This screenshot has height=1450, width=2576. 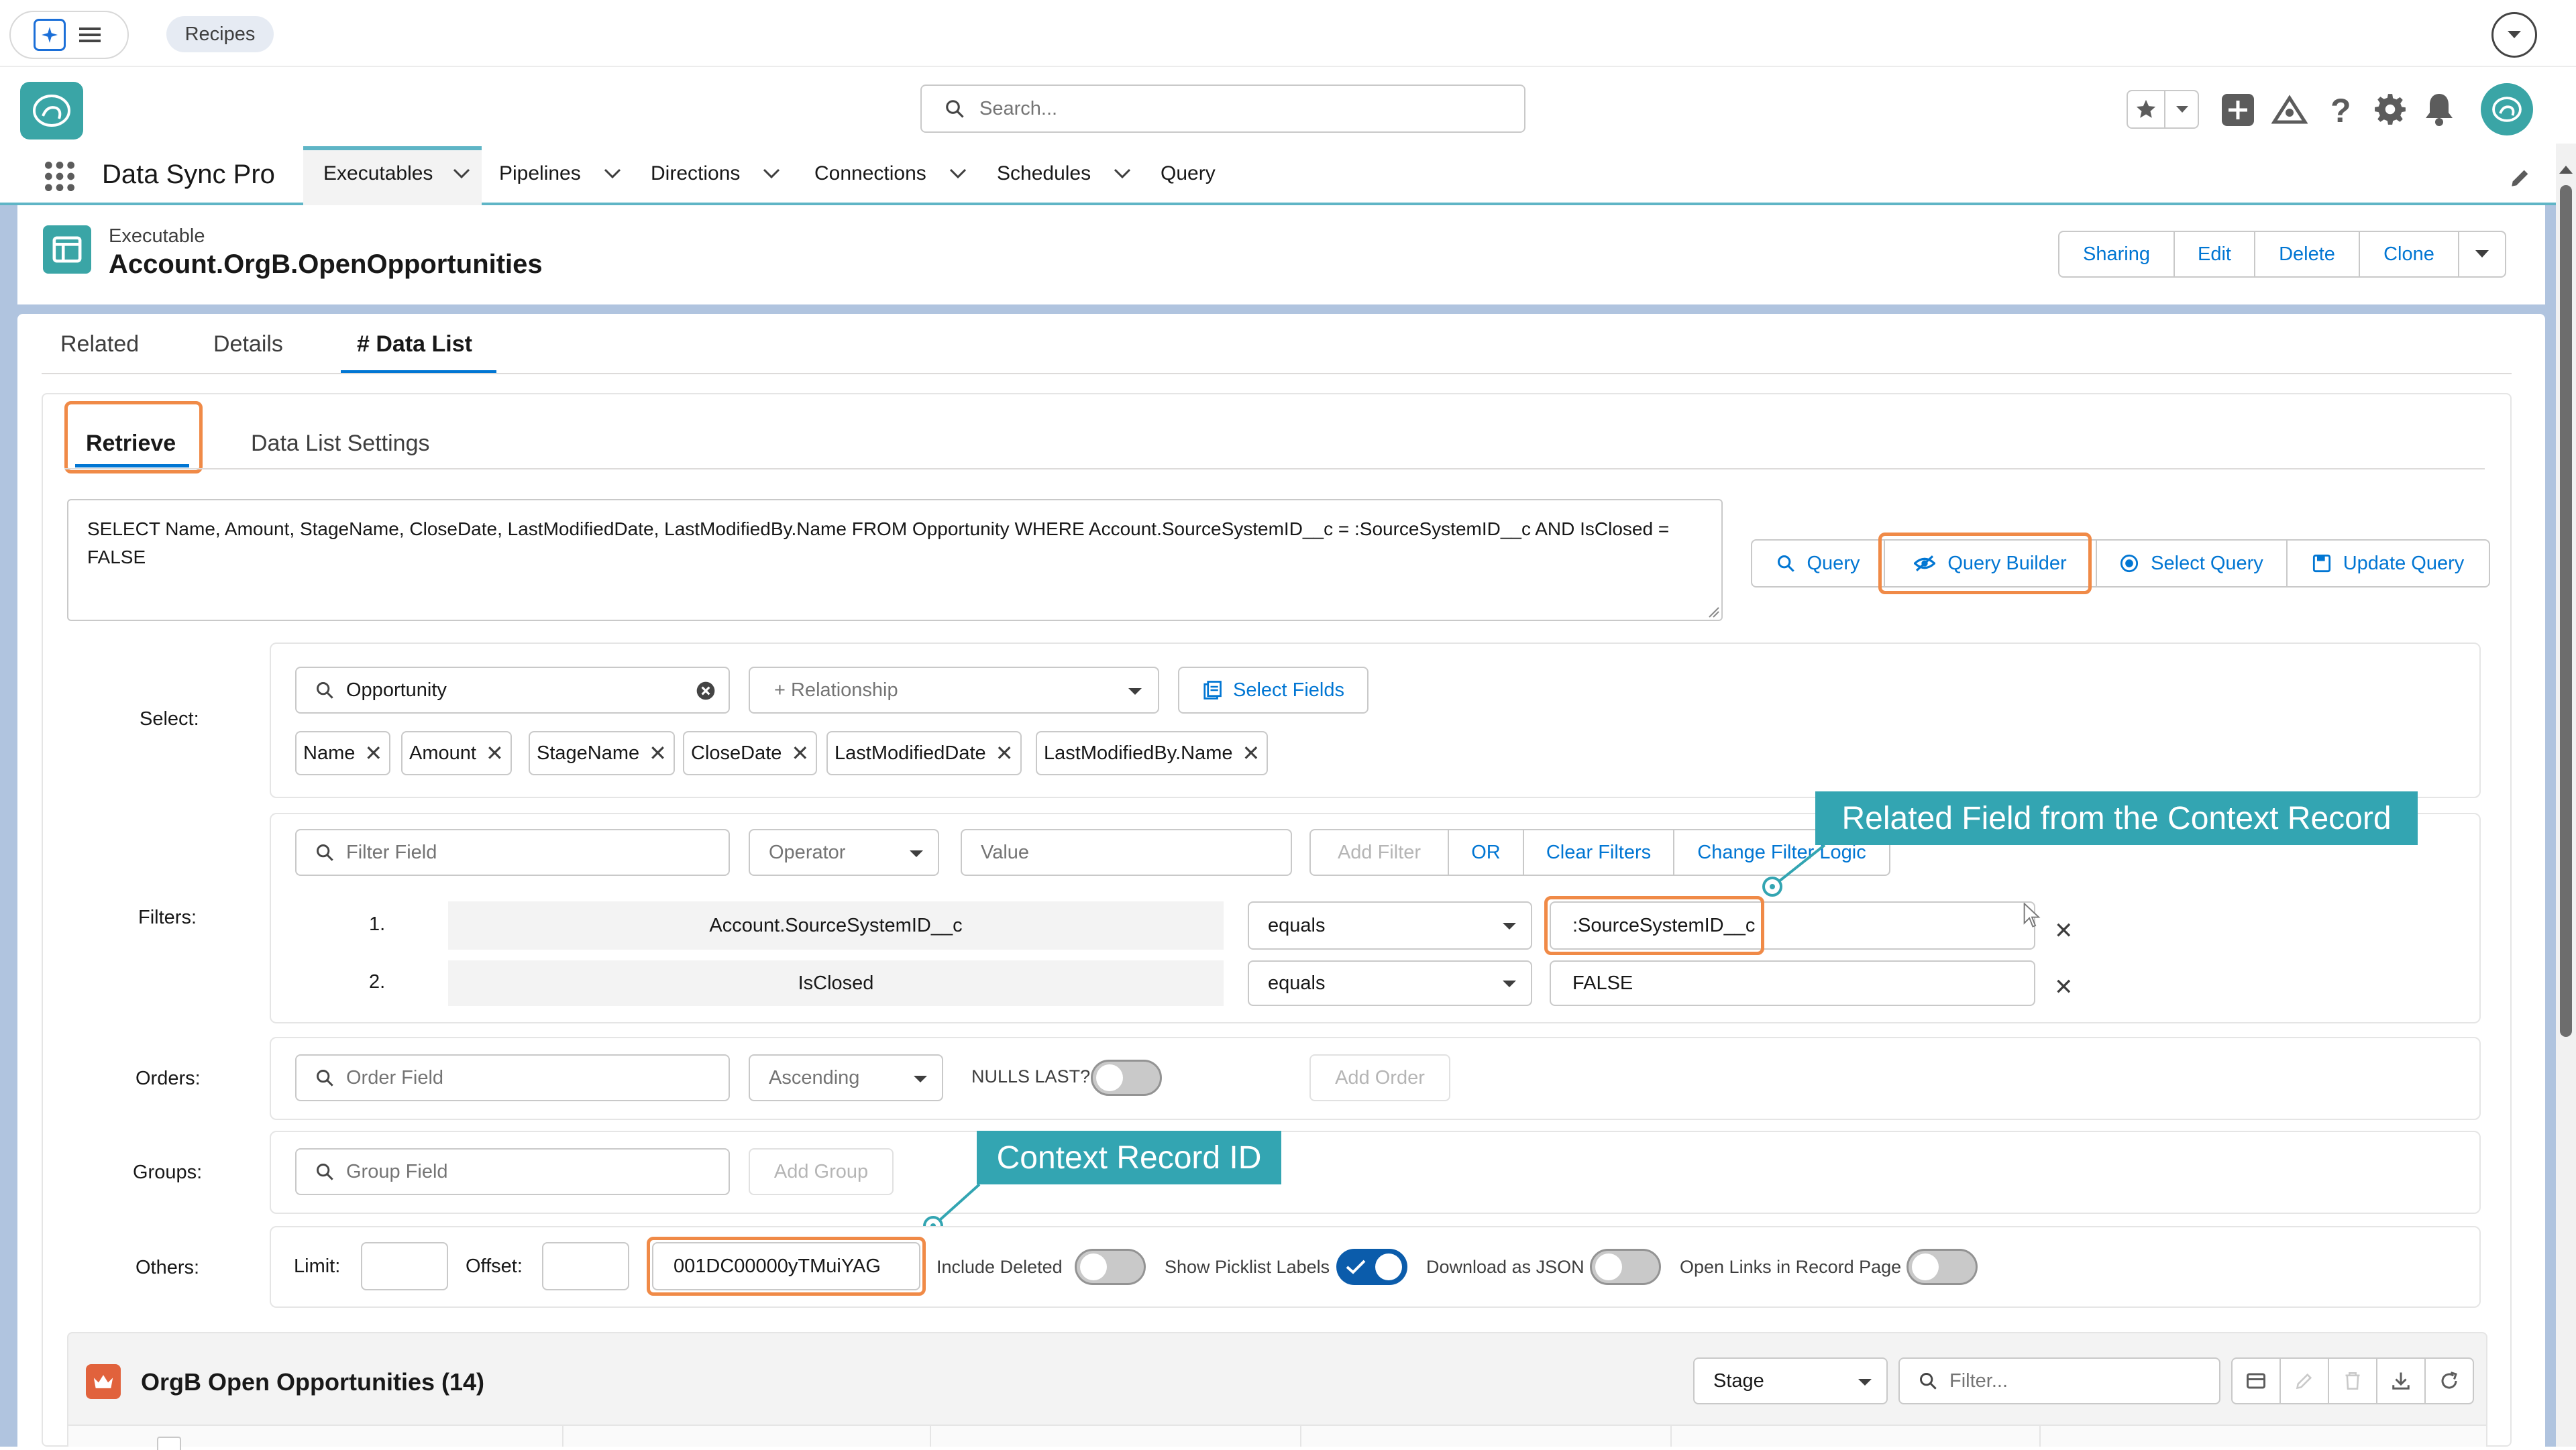 I want to click on filter-row-field: Account.SourceSystemID__c, so click(x=836, y=925).